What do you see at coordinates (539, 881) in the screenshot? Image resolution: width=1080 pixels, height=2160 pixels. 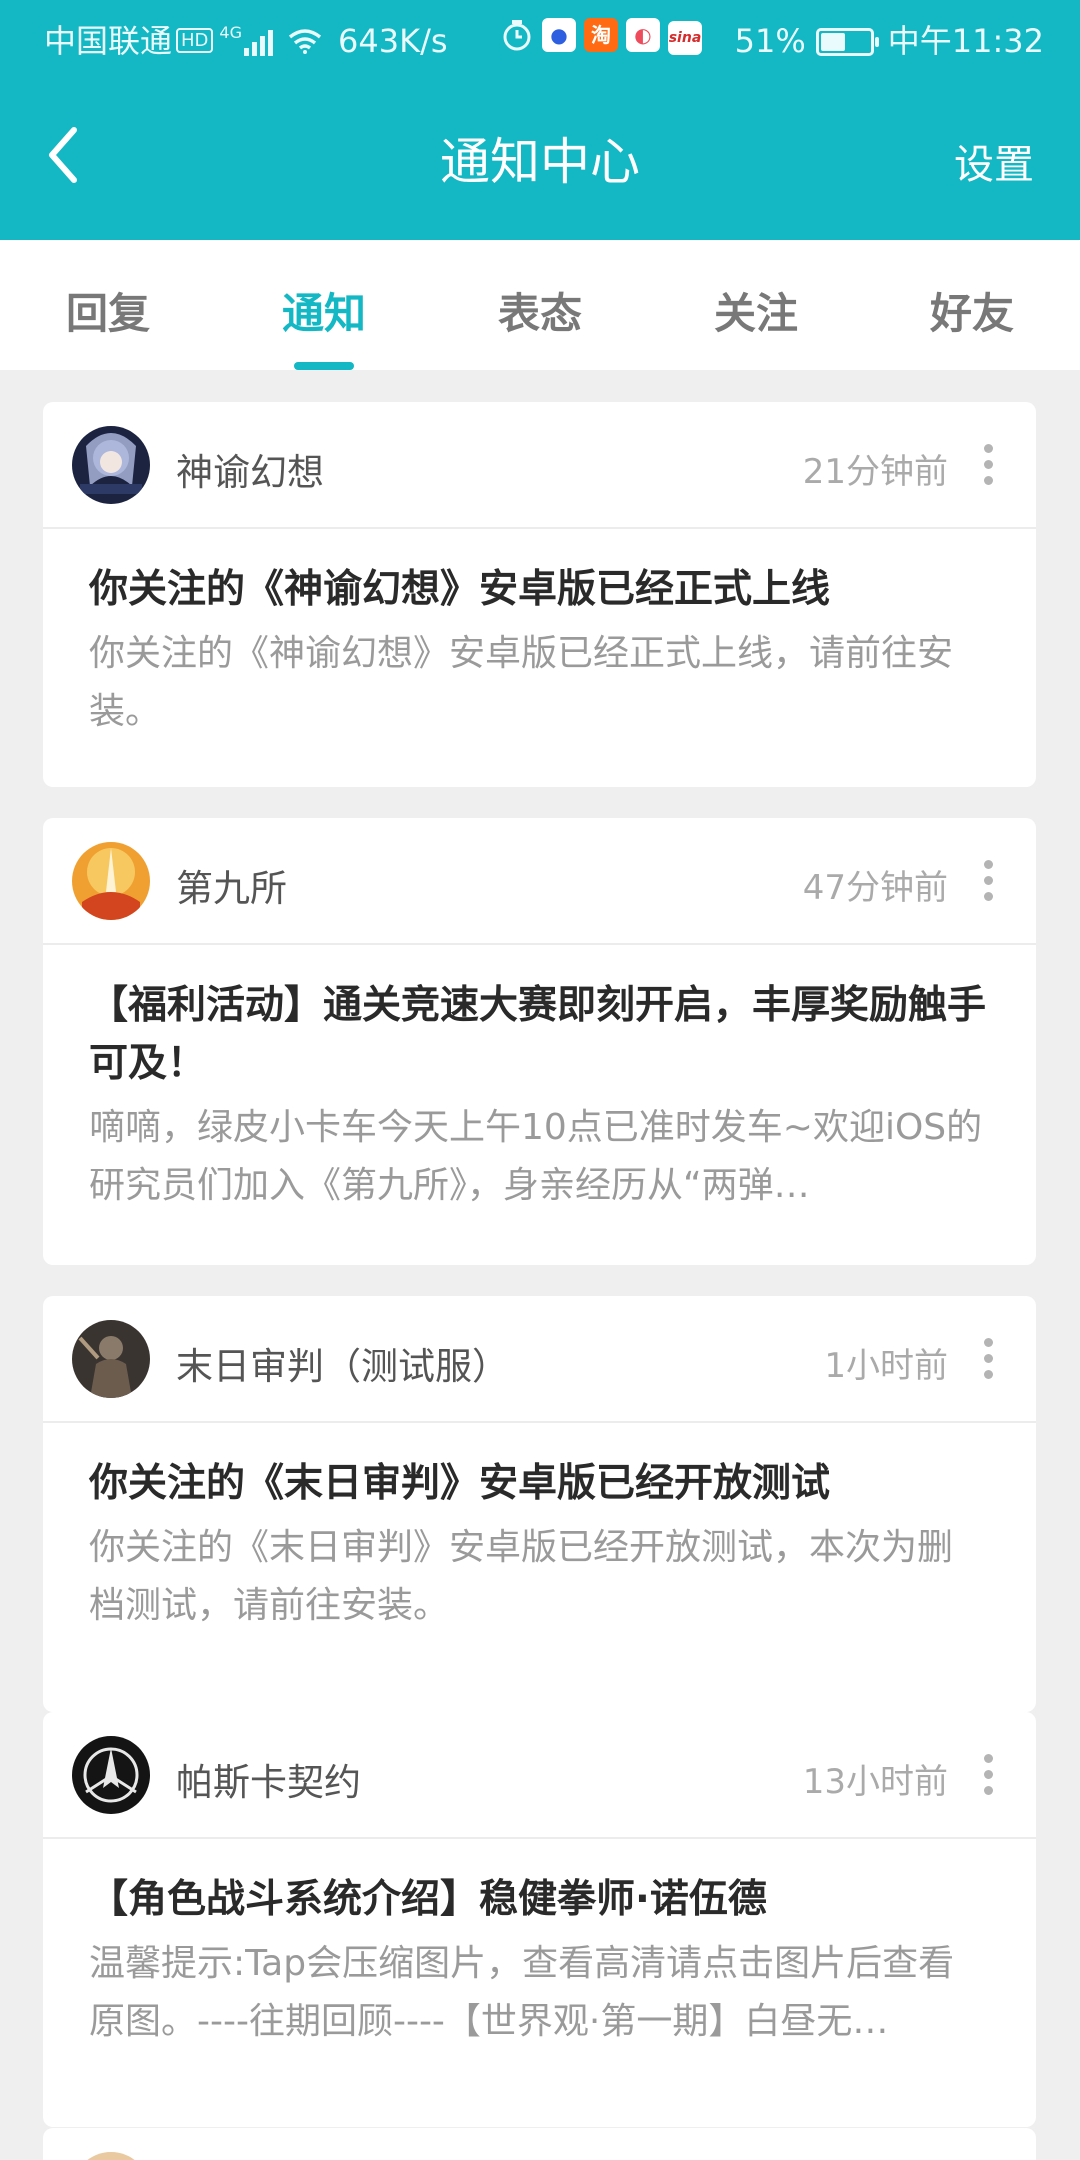 I see `card-header: 第九所 47分钟前` at bounding box center [539, 881].